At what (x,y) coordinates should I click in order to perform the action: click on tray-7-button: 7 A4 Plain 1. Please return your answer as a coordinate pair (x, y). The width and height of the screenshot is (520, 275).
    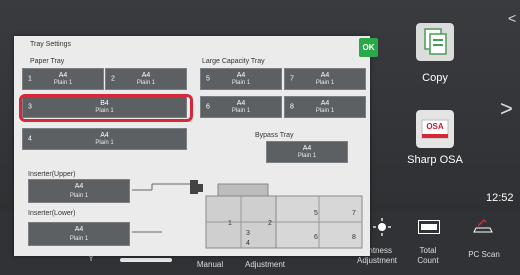
    Looking at the image, I should click on (325, 79).